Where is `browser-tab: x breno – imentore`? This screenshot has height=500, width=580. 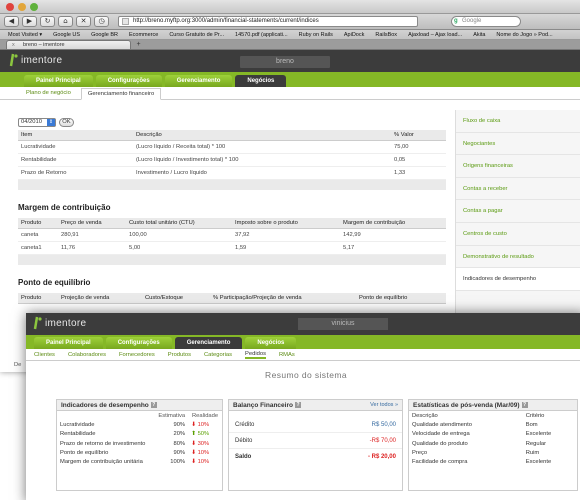 browser-tab: x breno – imentore is located at coordinates (68, 44).